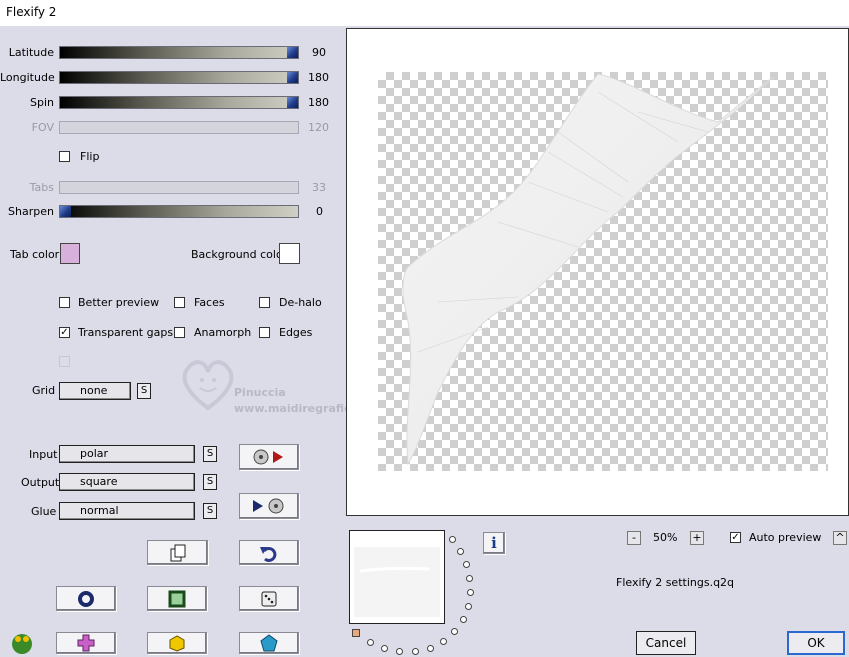  What do you see at coordinates (785, 537) in the screenshot?
I see `auto-preview-label: Auto preview` at bounding box center [785, 537].